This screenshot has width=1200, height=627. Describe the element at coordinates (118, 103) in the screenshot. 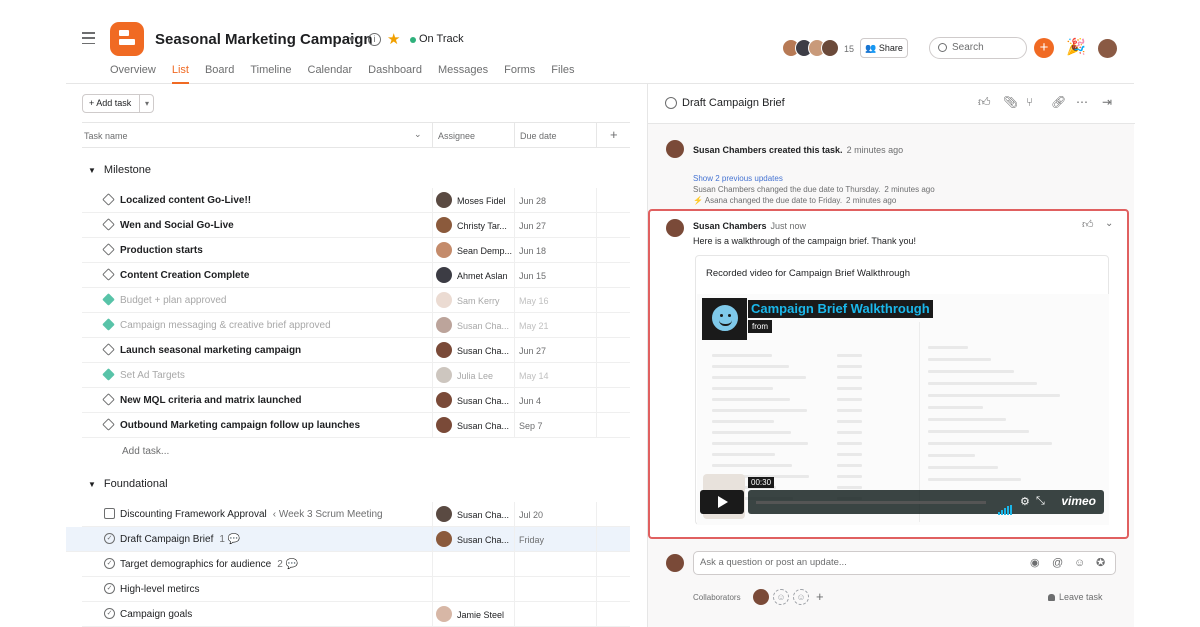

I see `add-task-button: + Add task ▾` at that location.